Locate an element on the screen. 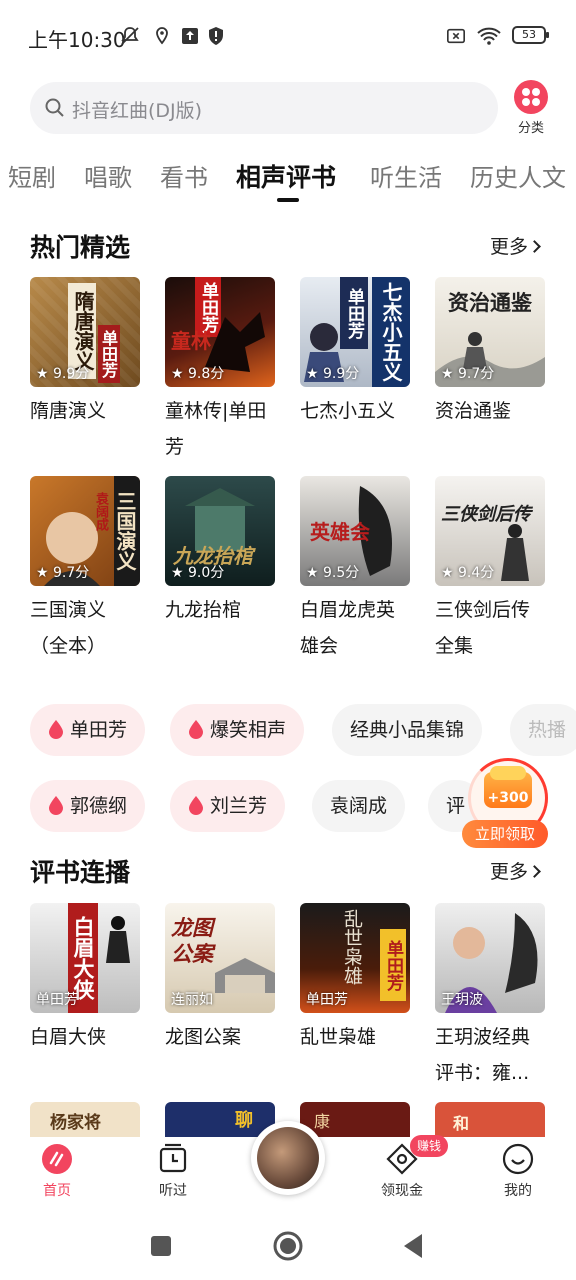 Image resolution: width=576 pixels, height=1280 pixels. search-icon is located at coordinates (54, 107).